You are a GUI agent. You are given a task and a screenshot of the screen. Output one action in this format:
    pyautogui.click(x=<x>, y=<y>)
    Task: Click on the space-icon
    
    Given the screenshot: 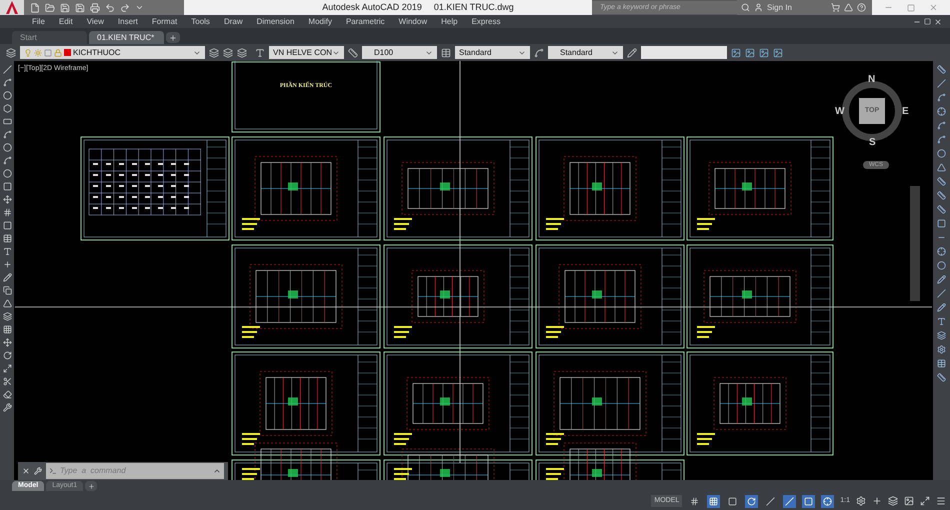 What is the action you would take?
    pyautogui.click(x=941, y=223)
    